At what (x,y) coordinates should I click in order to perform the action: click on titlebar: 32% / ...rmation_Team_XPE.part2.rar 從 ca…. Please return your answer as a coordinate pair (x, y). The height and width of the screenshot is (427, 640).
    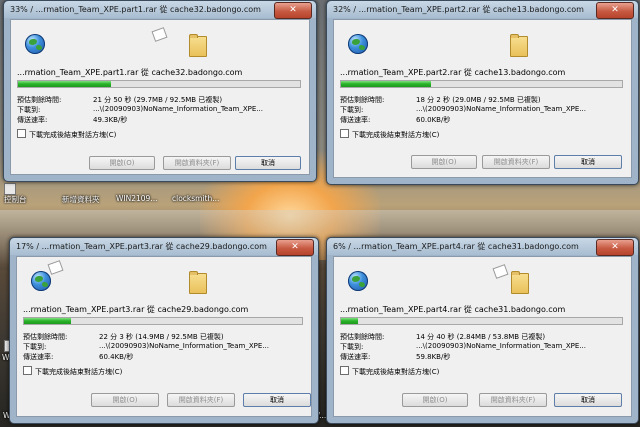
    Looking at the image, I should click on (482, 10).